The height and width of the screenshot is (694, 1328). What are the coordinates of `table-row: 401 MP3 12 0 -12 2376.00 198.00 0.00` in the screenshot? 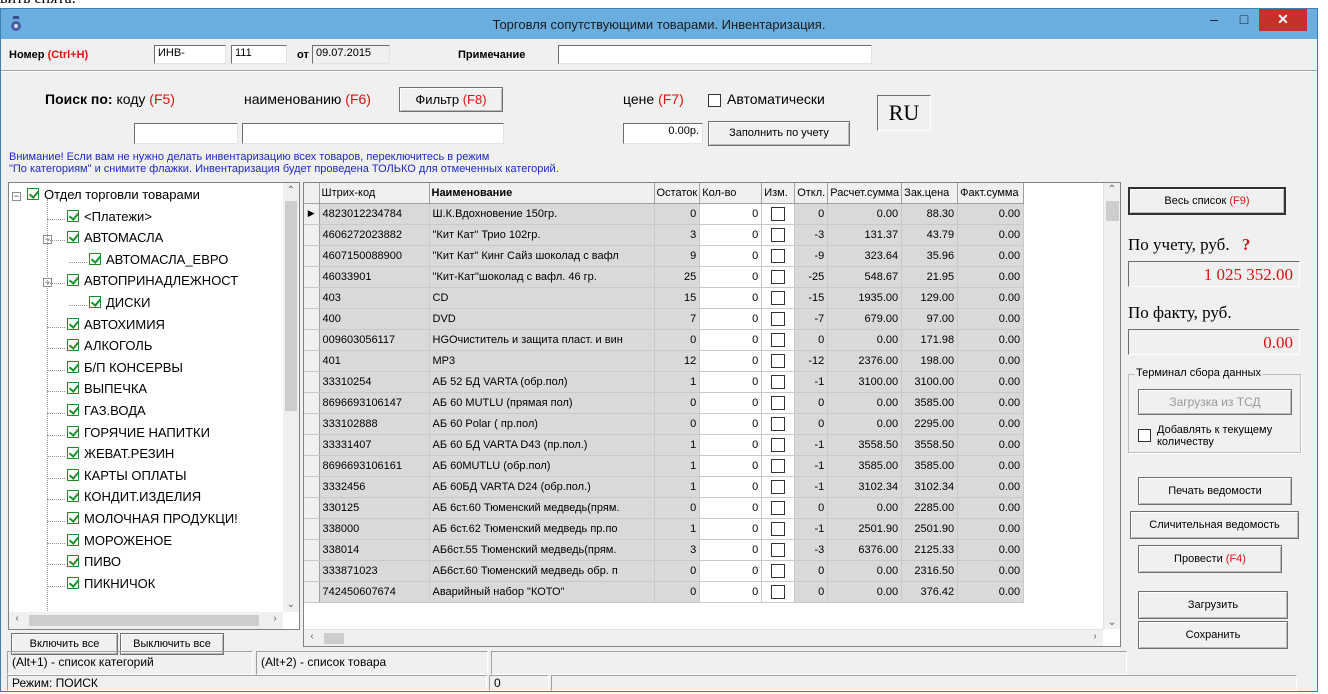 It's located at (664, 361).